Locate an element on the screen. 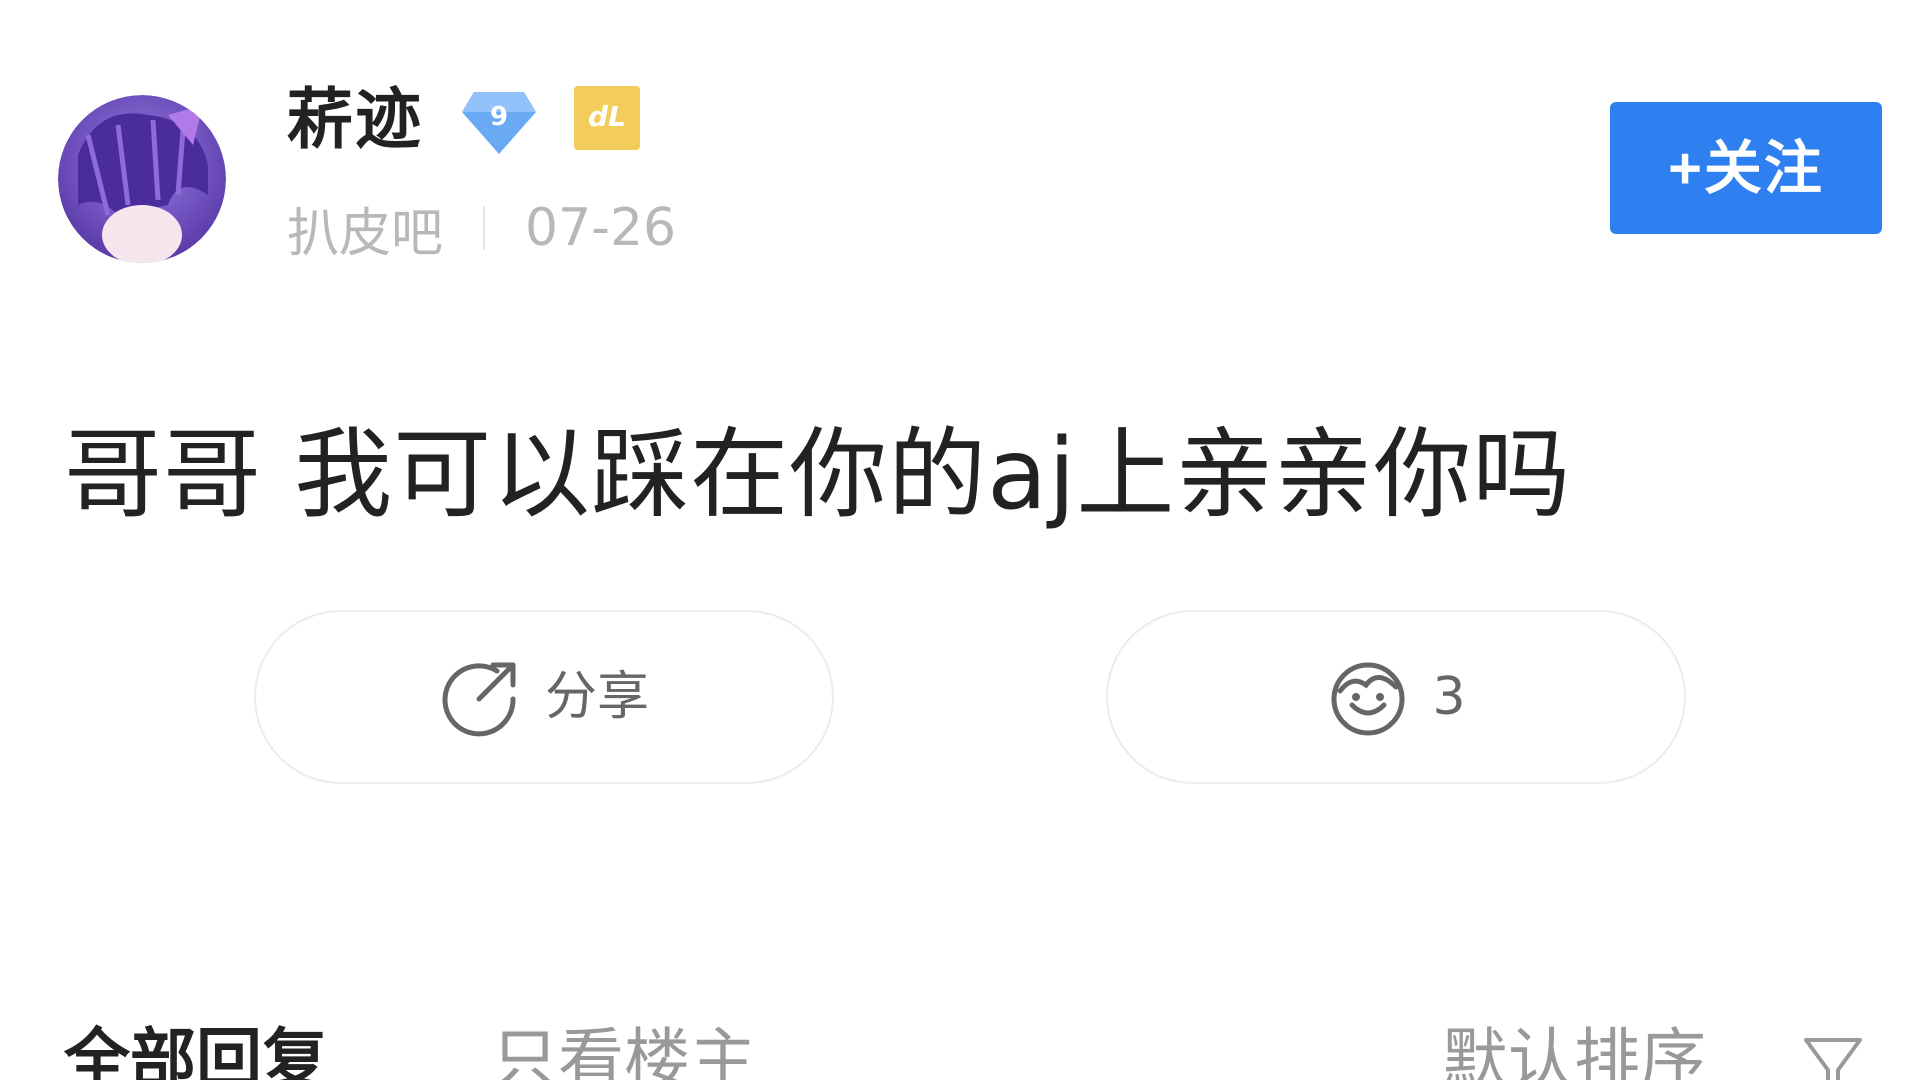 Image resolution: width=1920 pixels, height=1080 pixels. level-badge: 9 is located at coordinates (499, 123).